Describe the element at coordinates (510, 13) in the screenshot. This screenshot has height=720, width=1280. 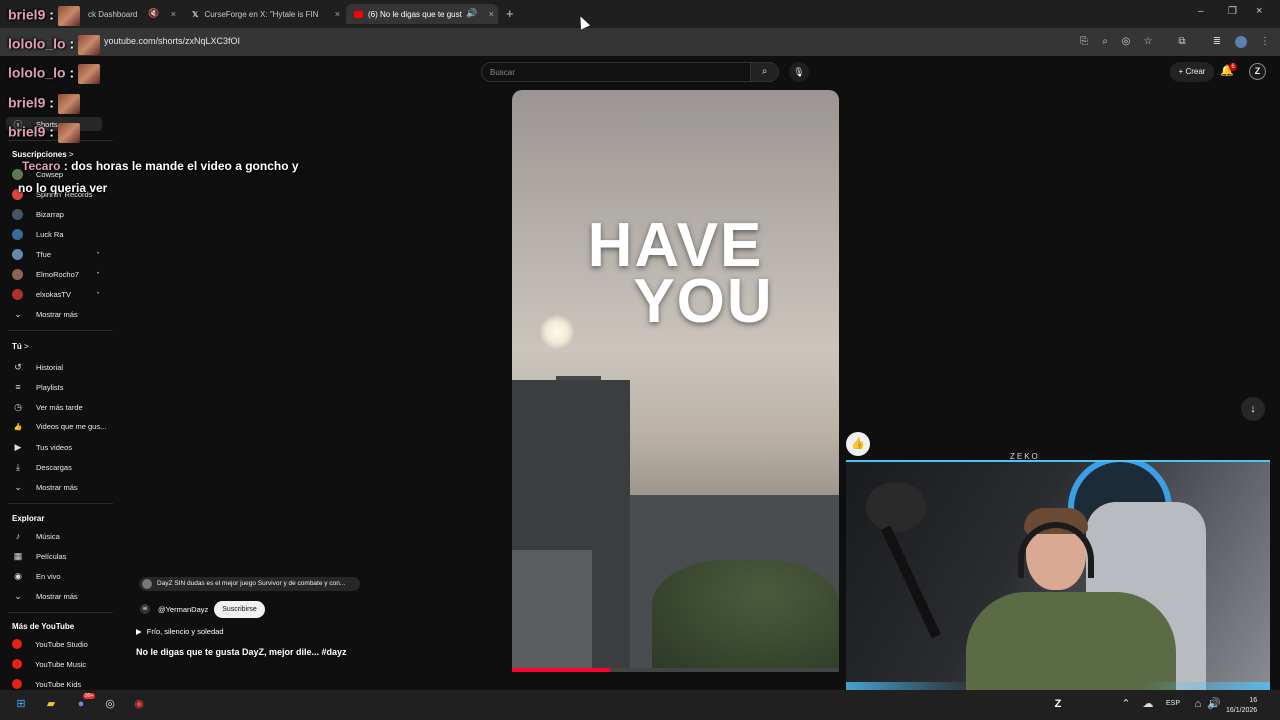
I see `new-tab-button: +` at that location.